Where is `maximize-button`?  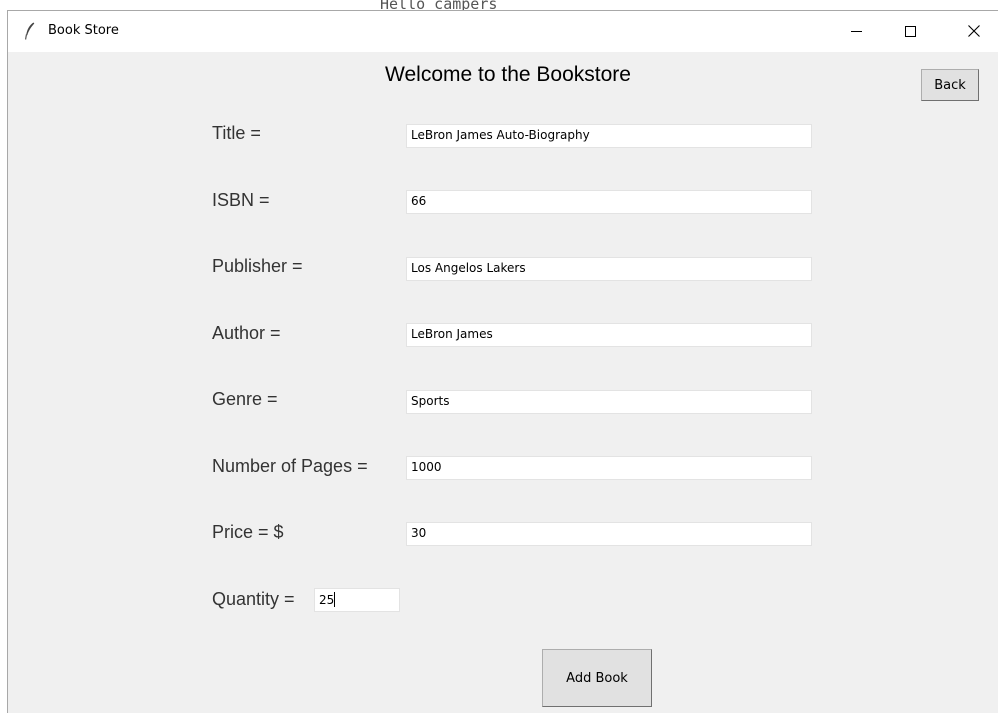 maximize-button is located at coordinates (910, 31).